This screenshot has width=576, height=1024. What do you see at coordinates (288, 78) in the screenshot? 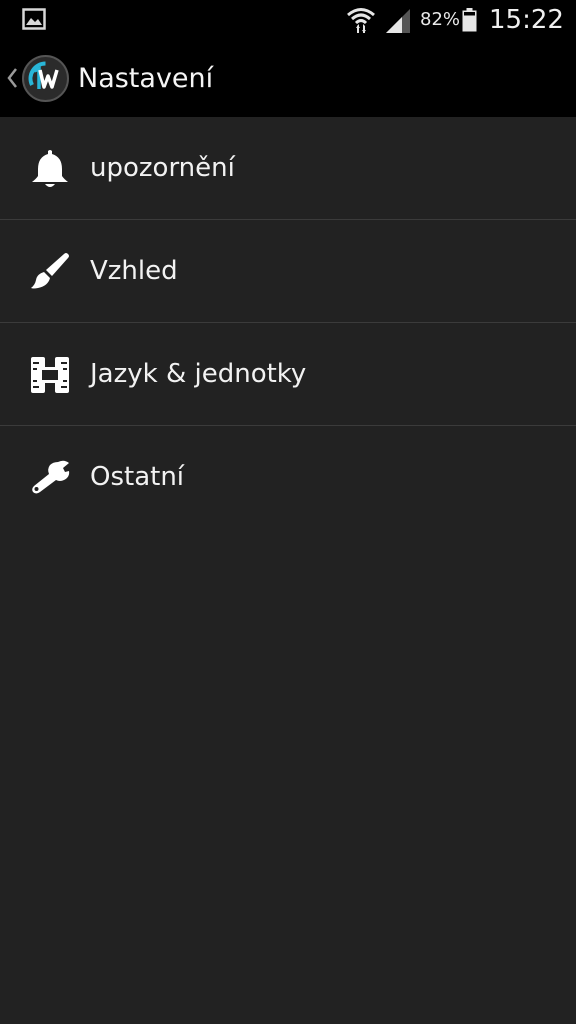
I see `action-bar: Nastavení` at bounding box center [288, 78].